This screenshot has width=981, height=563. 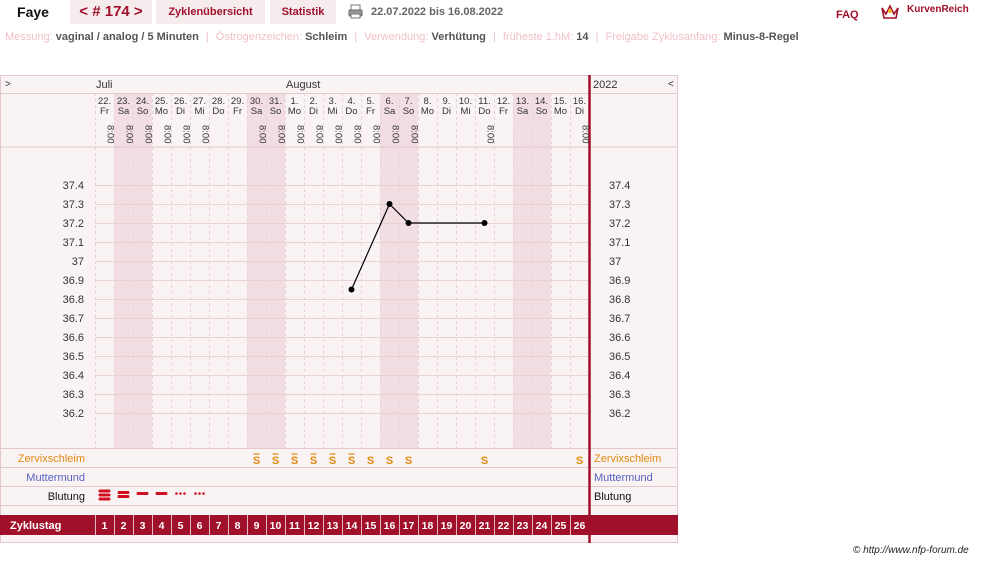 I want to click on year-label: 2022, so click(x=605, y=85).